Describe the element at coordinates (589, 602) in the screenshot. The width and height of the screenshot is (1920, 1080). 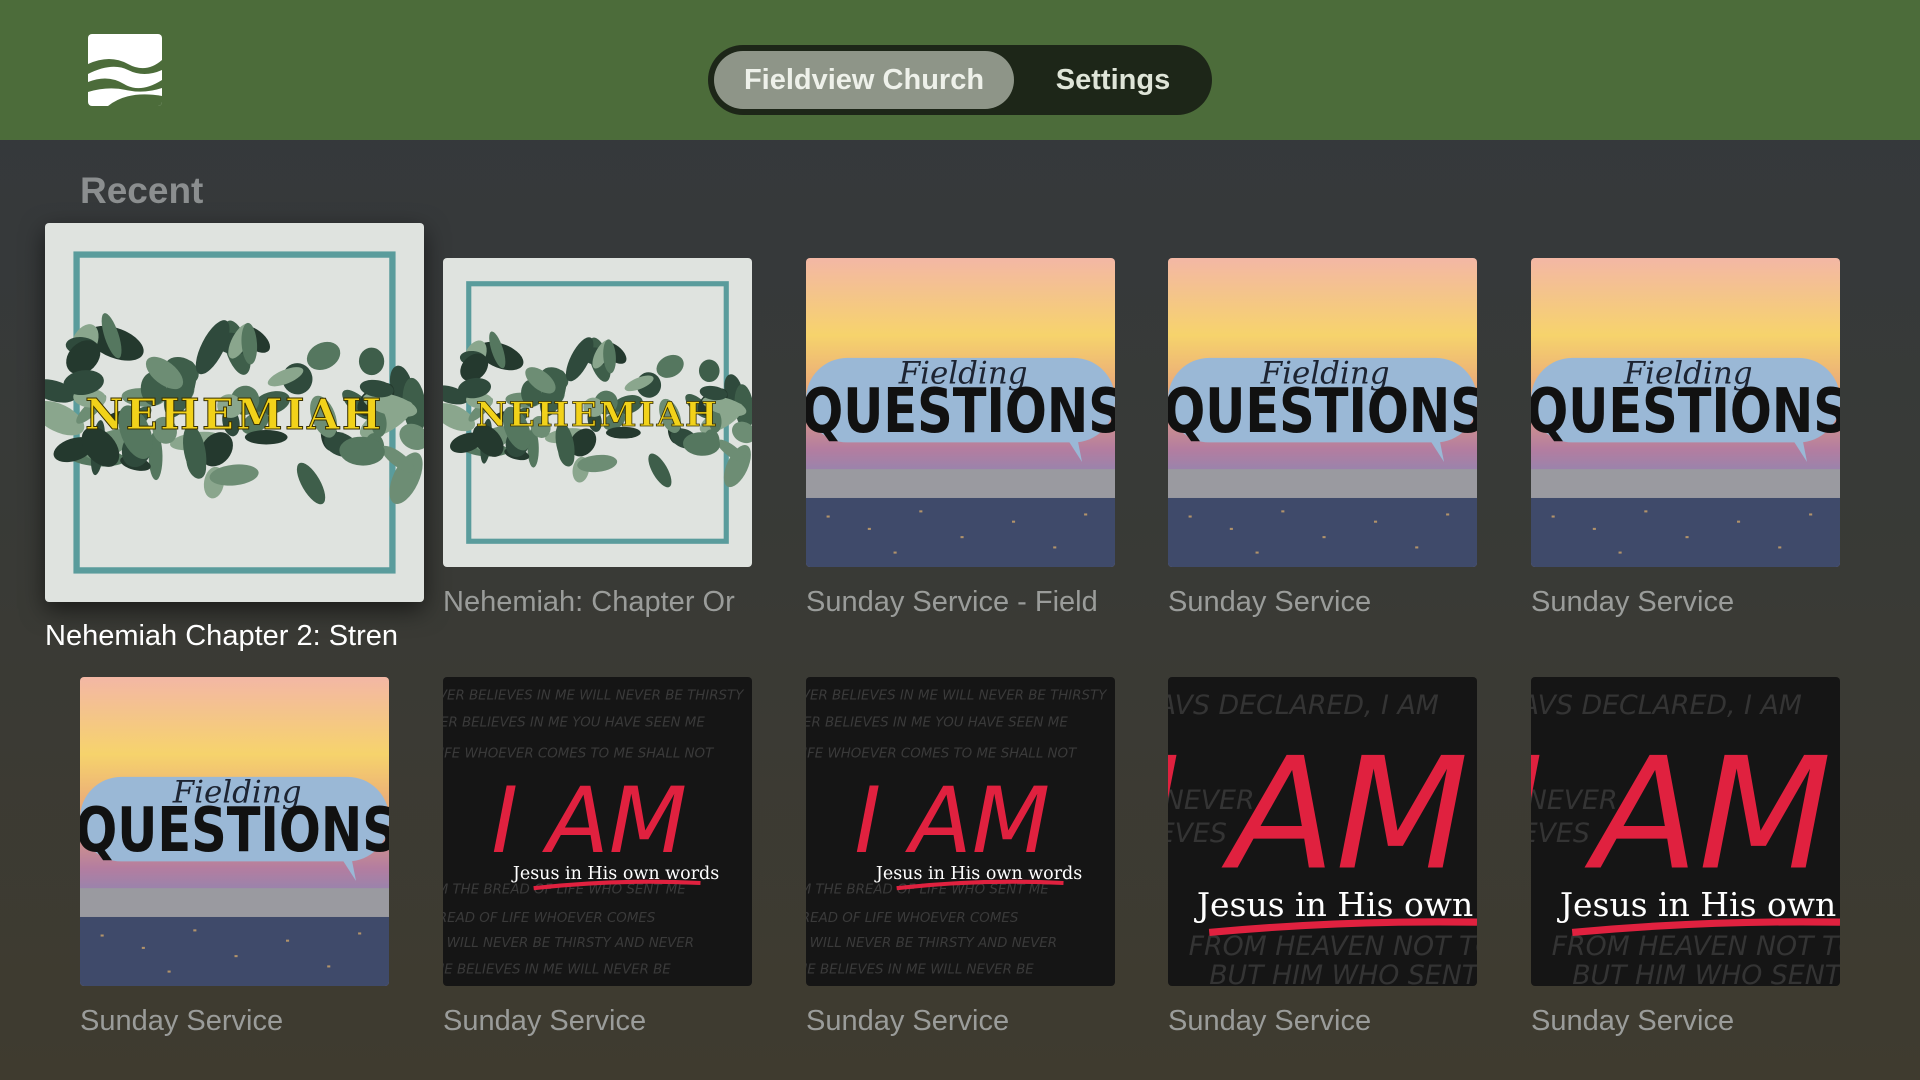
I see `tile-title: Nehemiah: Chapter Or` at that location.